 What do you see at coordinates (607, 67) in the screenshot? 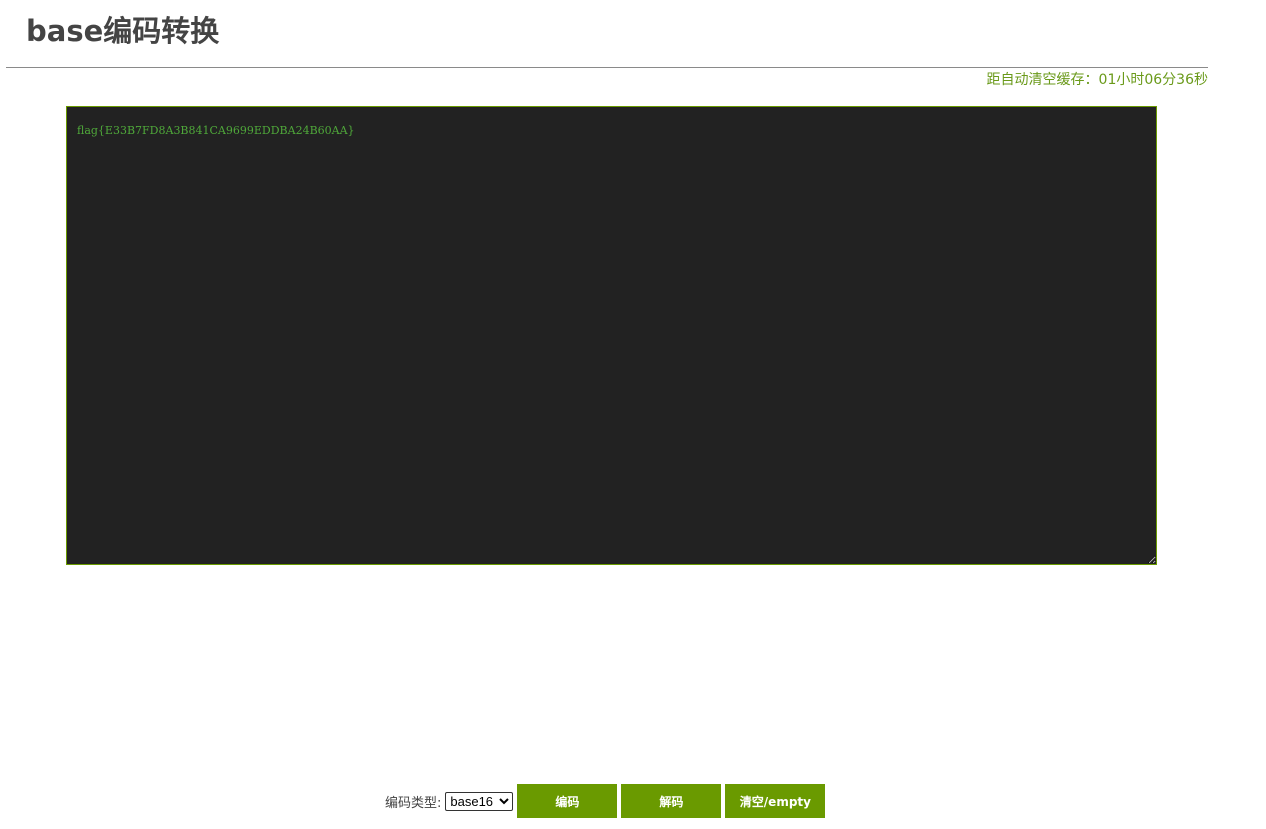
I see `header-divider` at bounding box center [607, 67].